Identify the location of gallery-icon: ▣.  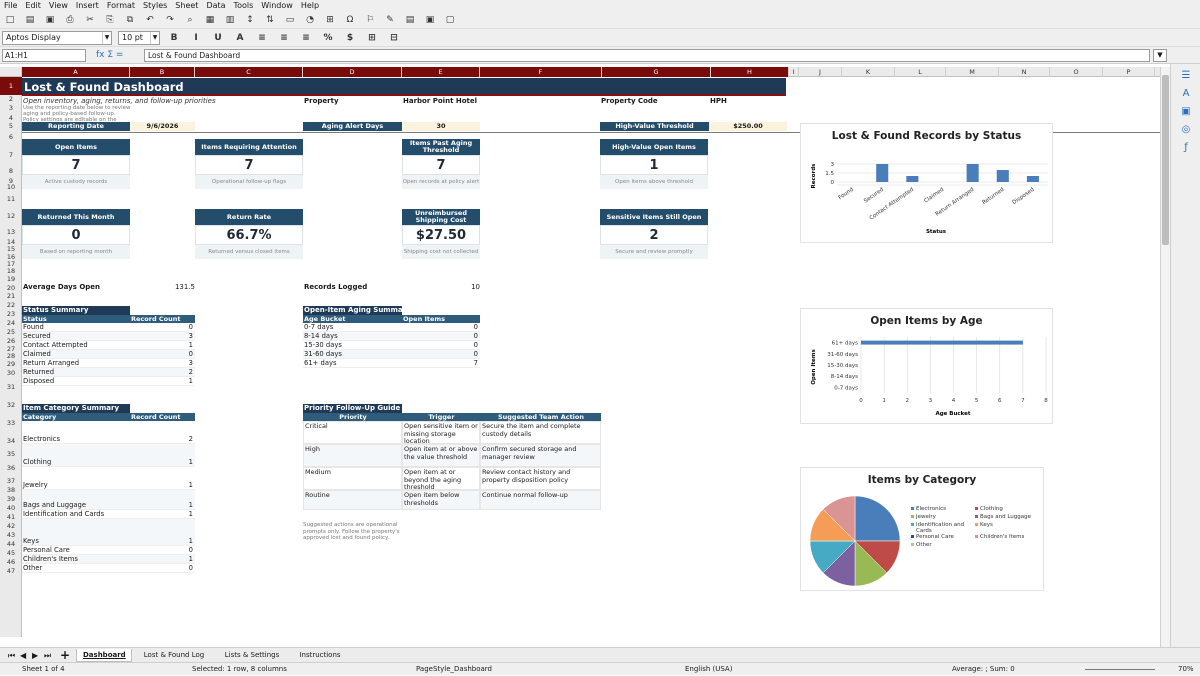
(1186, 112).